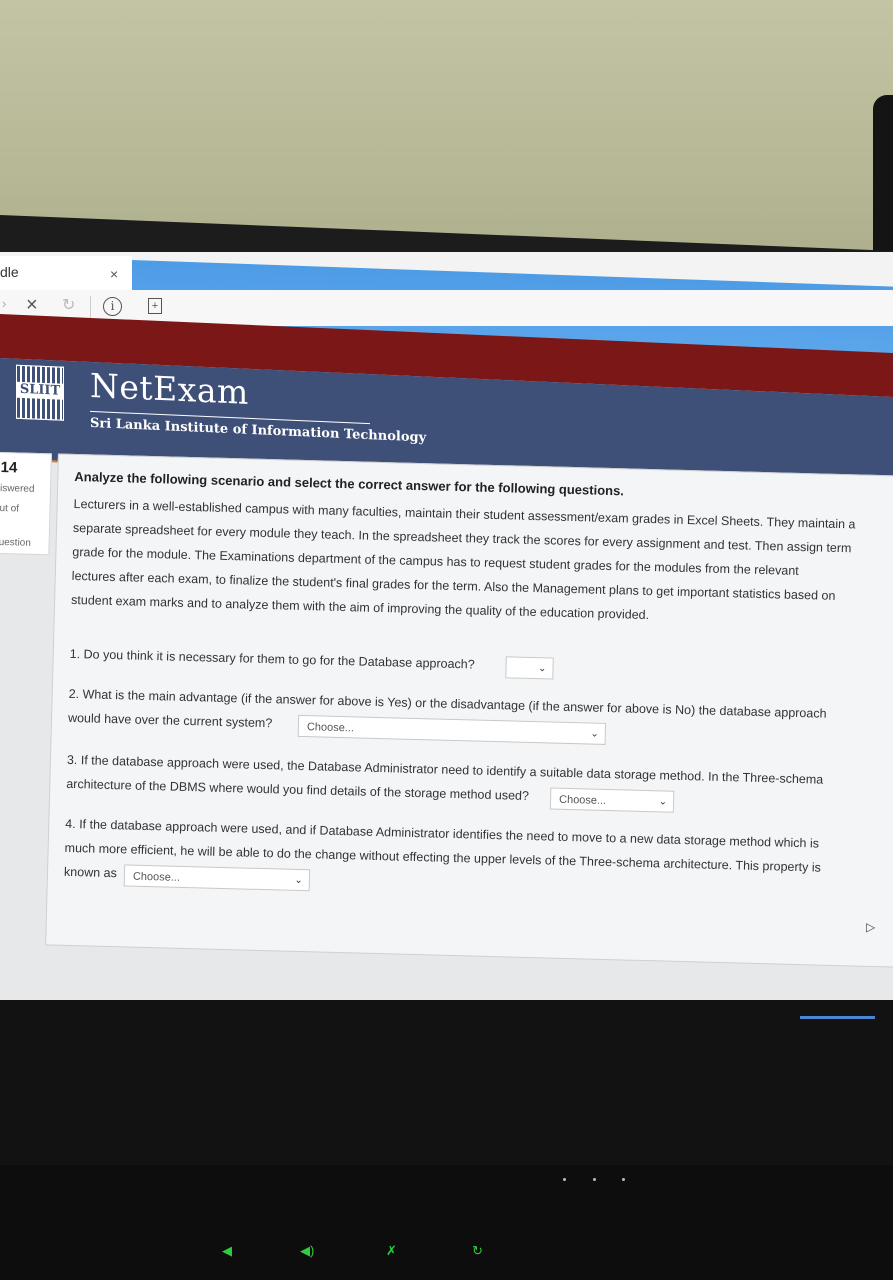 This screenshot has height=1280, width=893. What do you see at coordinates (871, 927) in the screenshot?
I see `mouse-cursor-icon: ▷` at bounding box center [871, 927].